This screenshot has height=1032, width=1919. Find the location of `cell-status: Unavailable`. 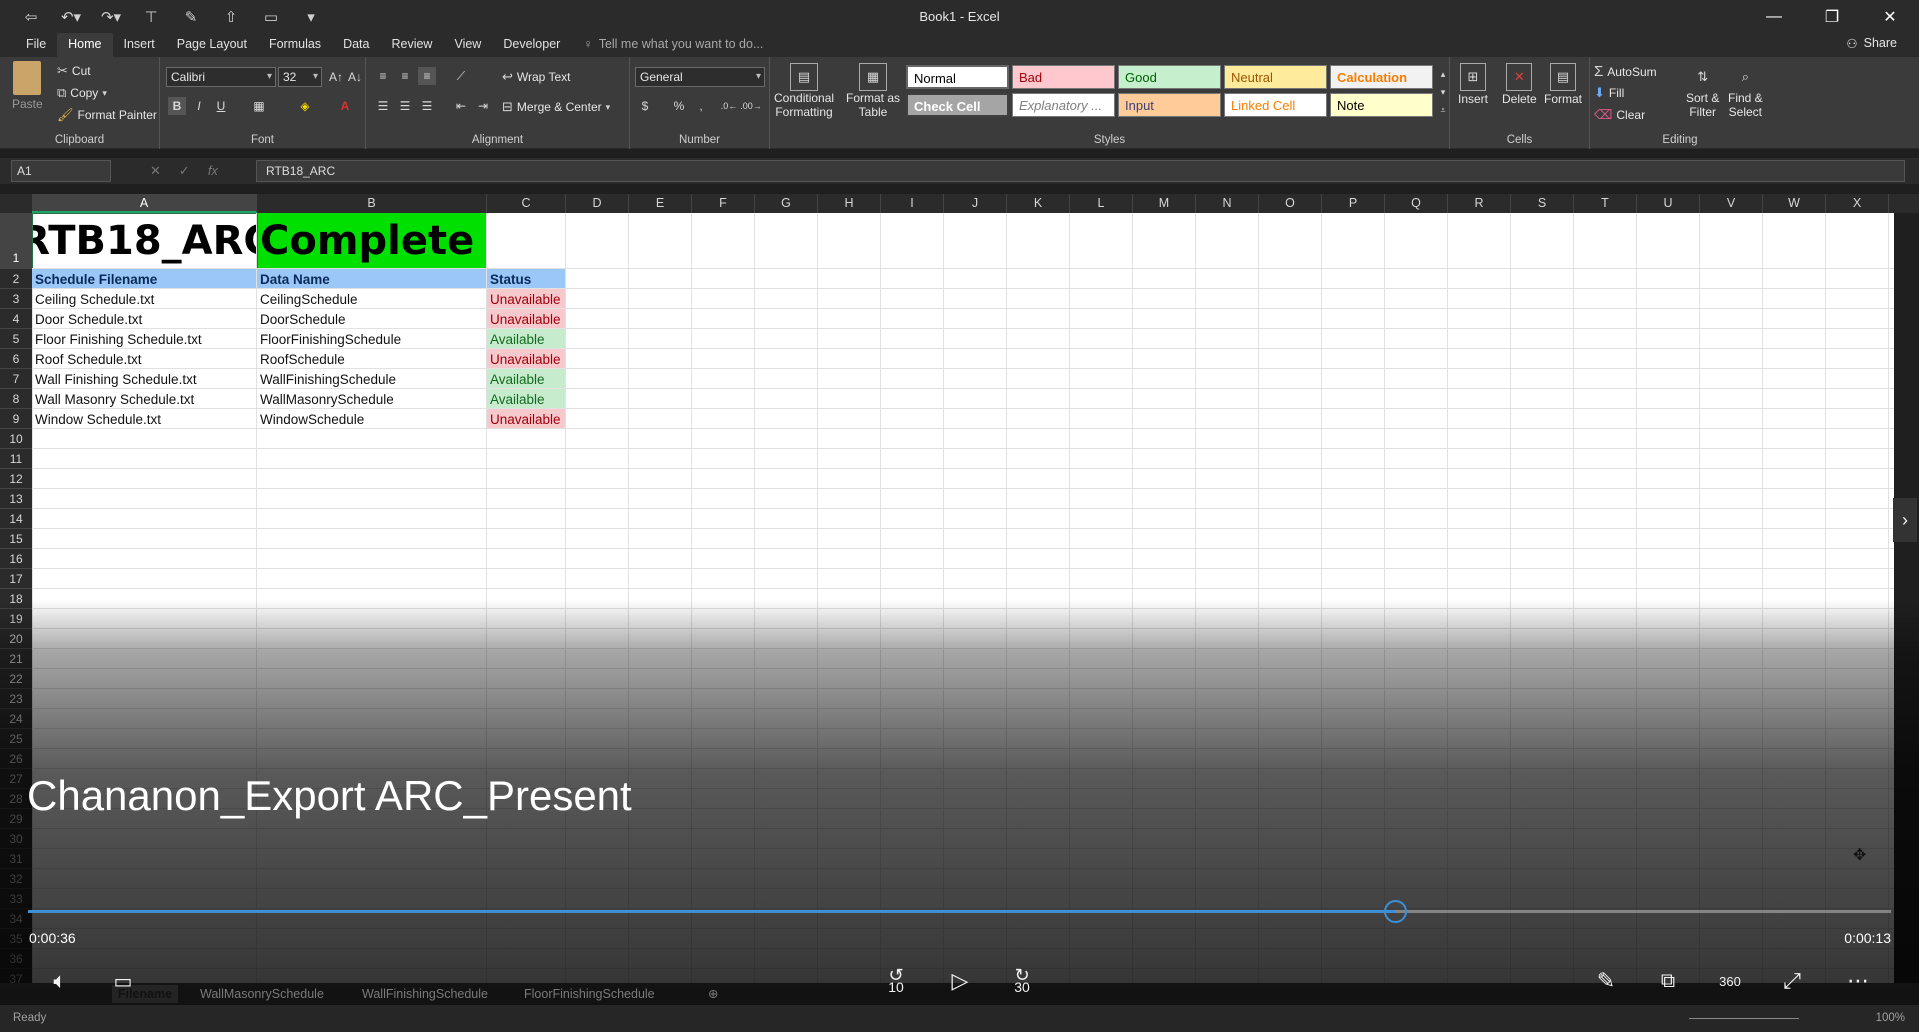

cell-status: Unavailable is located at coordinates (526, 419).